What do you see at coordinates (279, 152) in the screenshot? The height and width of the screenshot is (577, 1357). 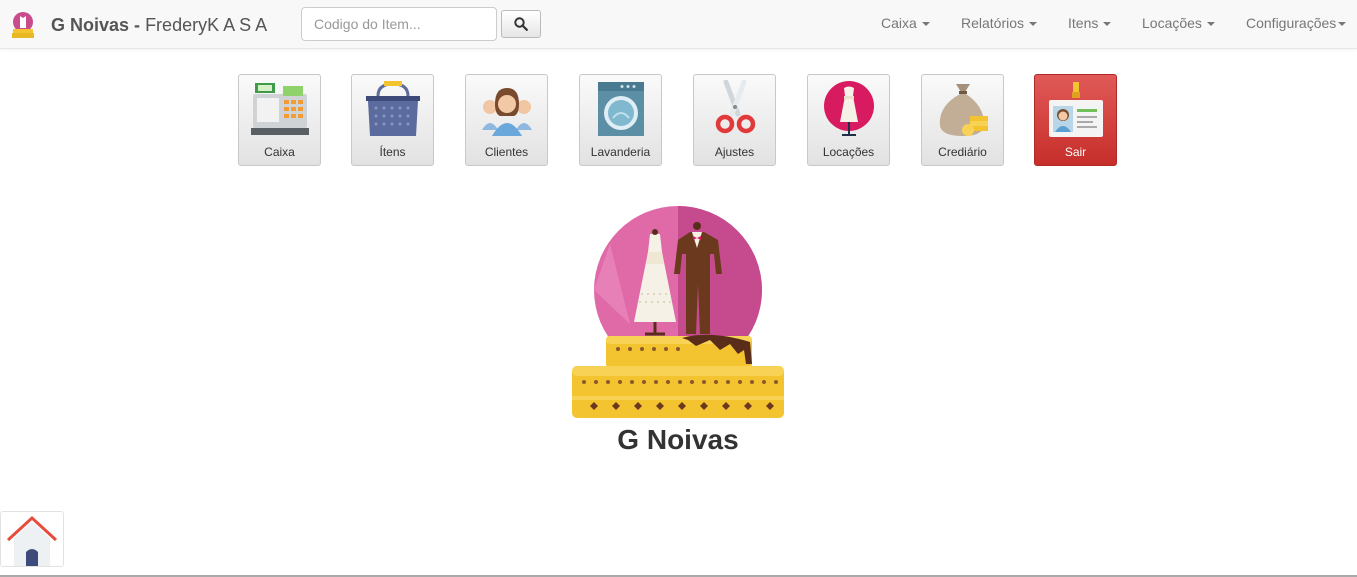 I see `tile-caixa-label: Caixa` at bounding box center [279, 152].